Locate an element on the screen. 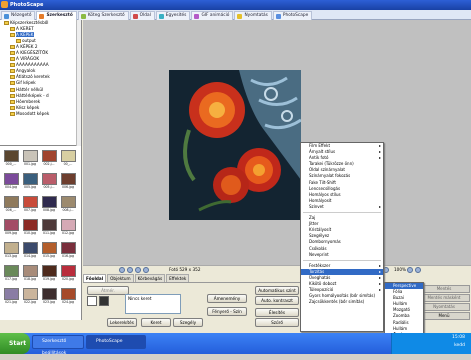 The width and height of the screenshot is (471, 360). thumbnail: 004.jpg is located at coordinates (11, 183).